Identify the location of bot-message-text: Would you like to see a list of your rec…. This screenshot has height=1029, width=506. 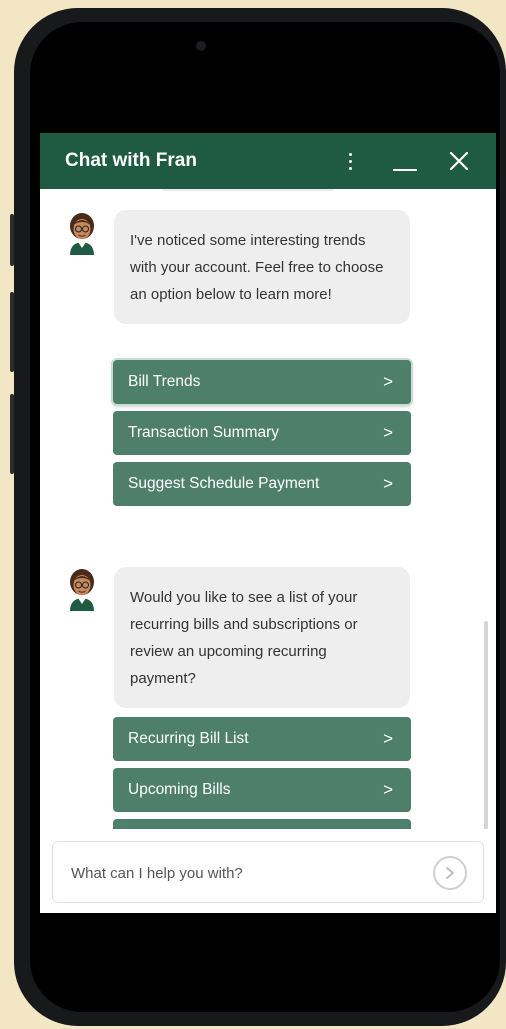
(244, 638).